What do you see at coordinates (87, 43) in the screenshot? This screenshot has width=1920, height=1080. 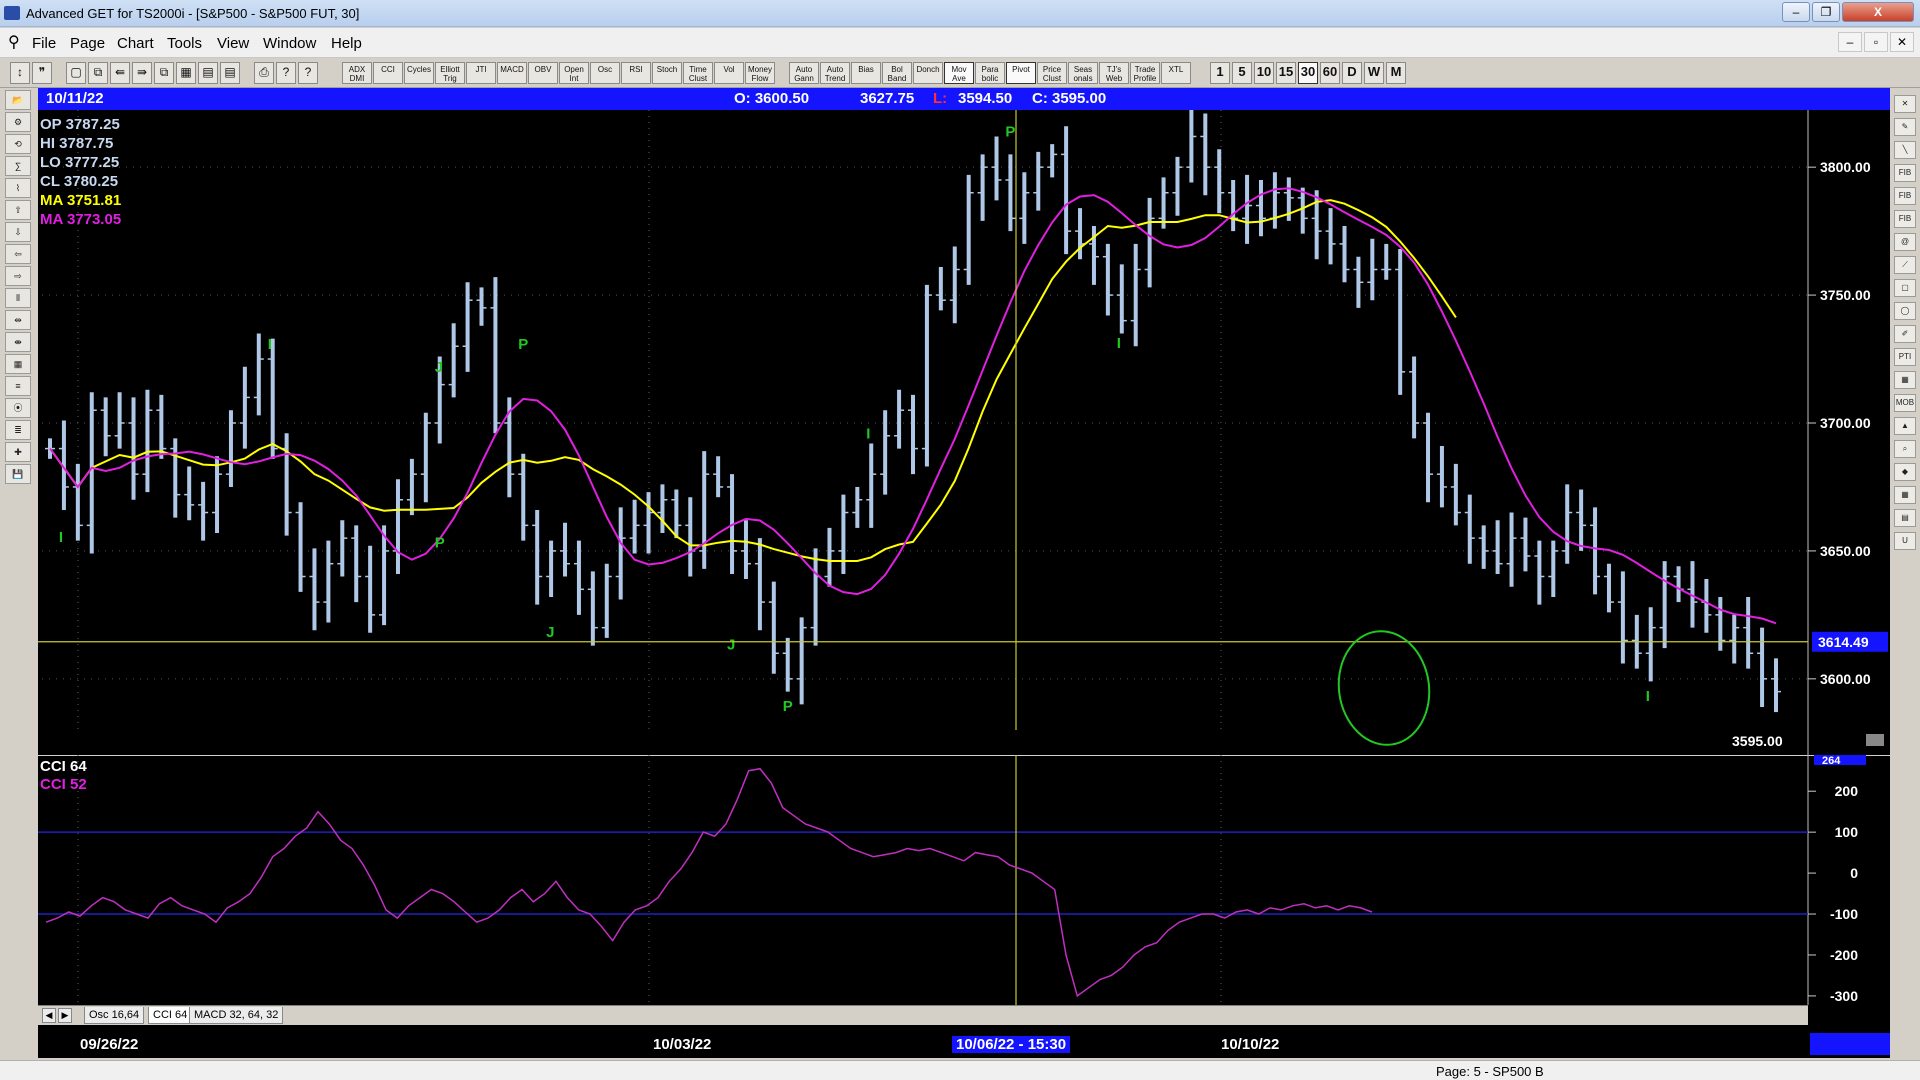 I see `menu-page: Page` at bounding box center [87, 43].